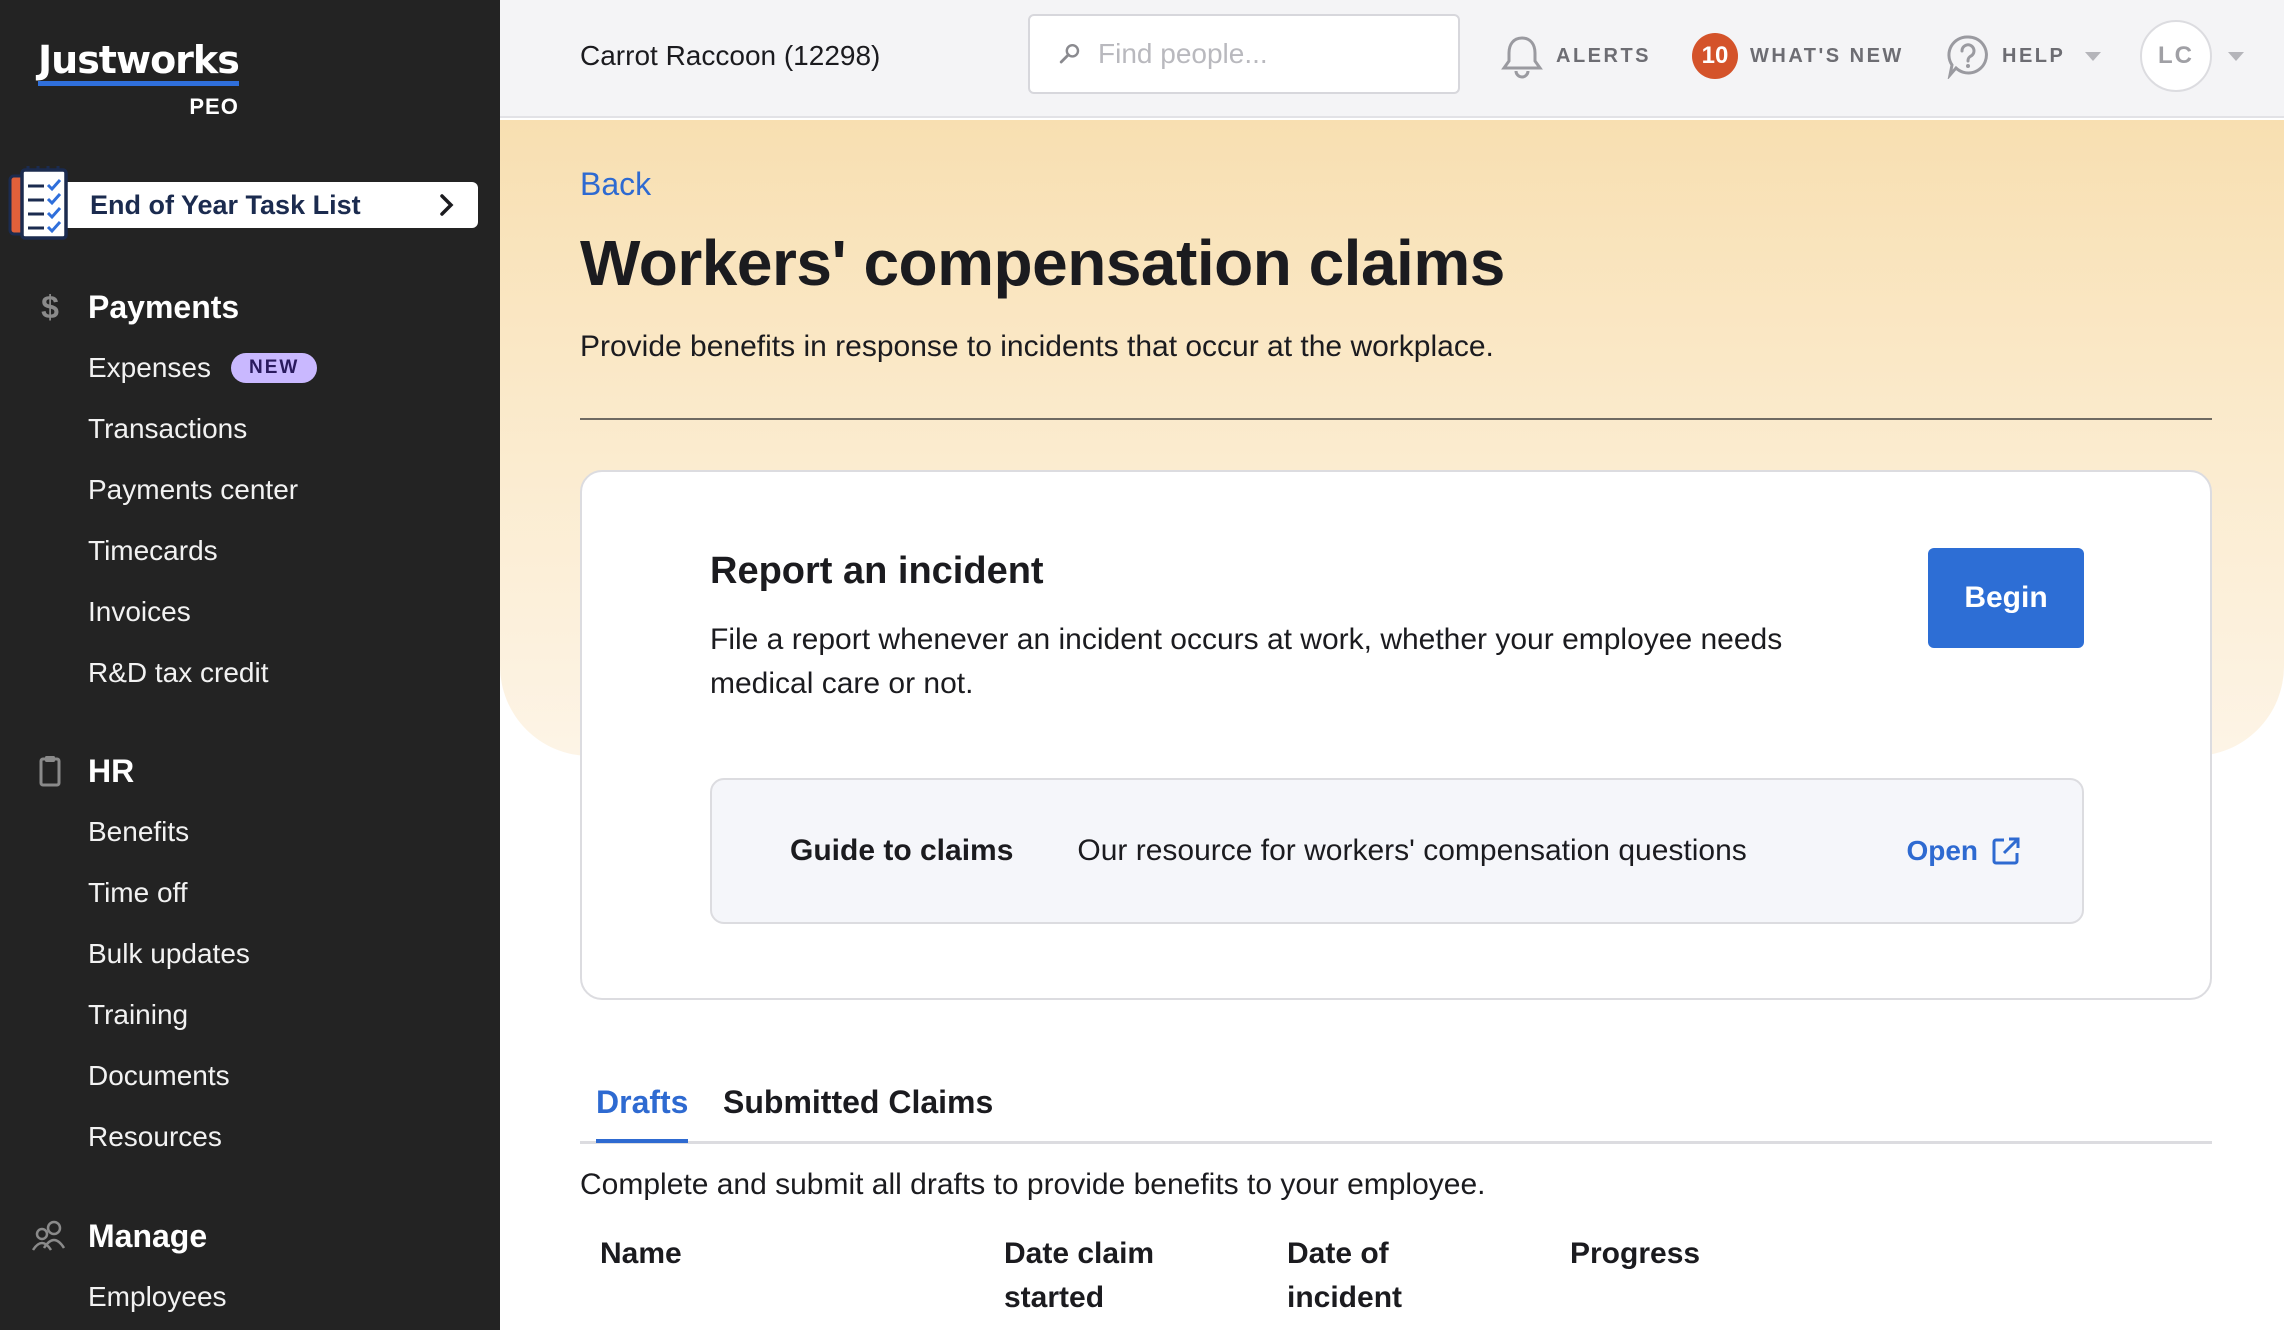  Describe the element at coordinates (1396, 419) in the screenshot. I see `divider` at that location.